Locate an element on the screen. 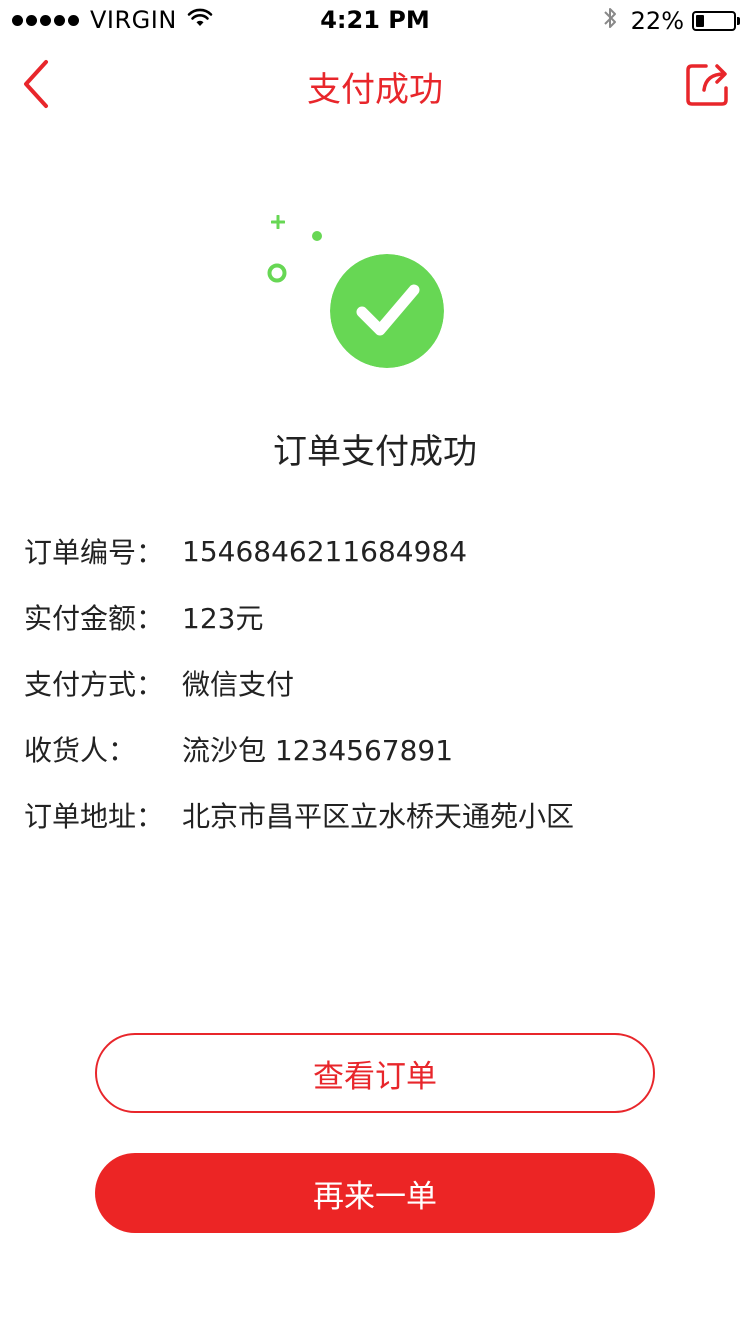 This screenshot has width=750, height=1334. sparkle-plus-icon is located at coordinates (278, 222).